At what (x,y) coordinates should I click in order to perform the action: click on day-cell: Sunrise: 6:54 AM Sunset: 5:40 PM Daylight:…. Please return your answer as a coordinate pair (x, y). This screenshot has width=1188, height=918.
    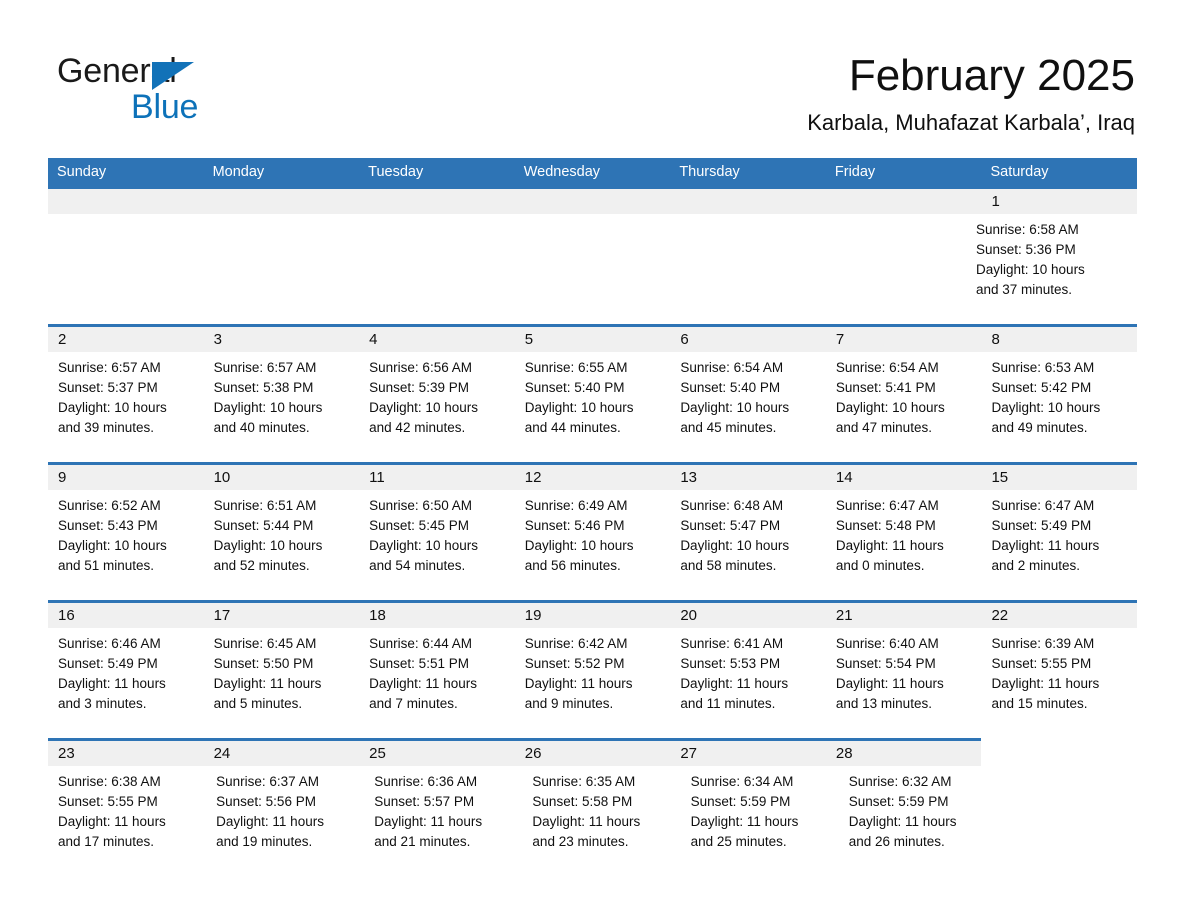
    Looking at the image, I should click on (748, 407).